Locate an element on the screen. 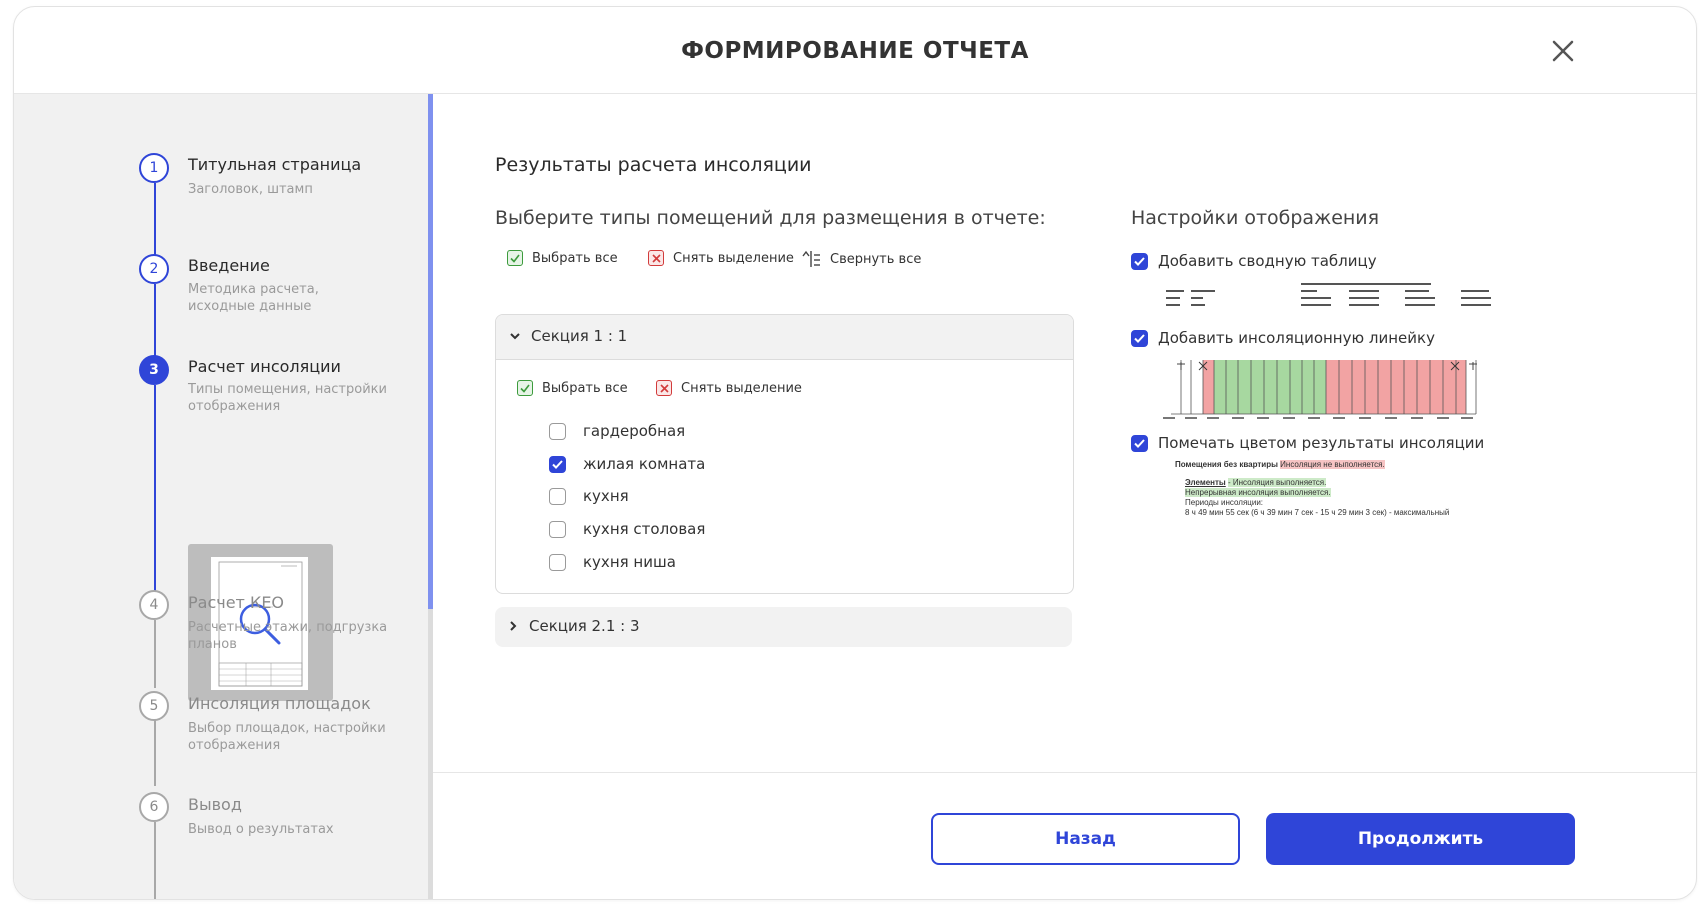  step-subtitle: Методика расчета, исходные данные is located at coordinates (253, 298).